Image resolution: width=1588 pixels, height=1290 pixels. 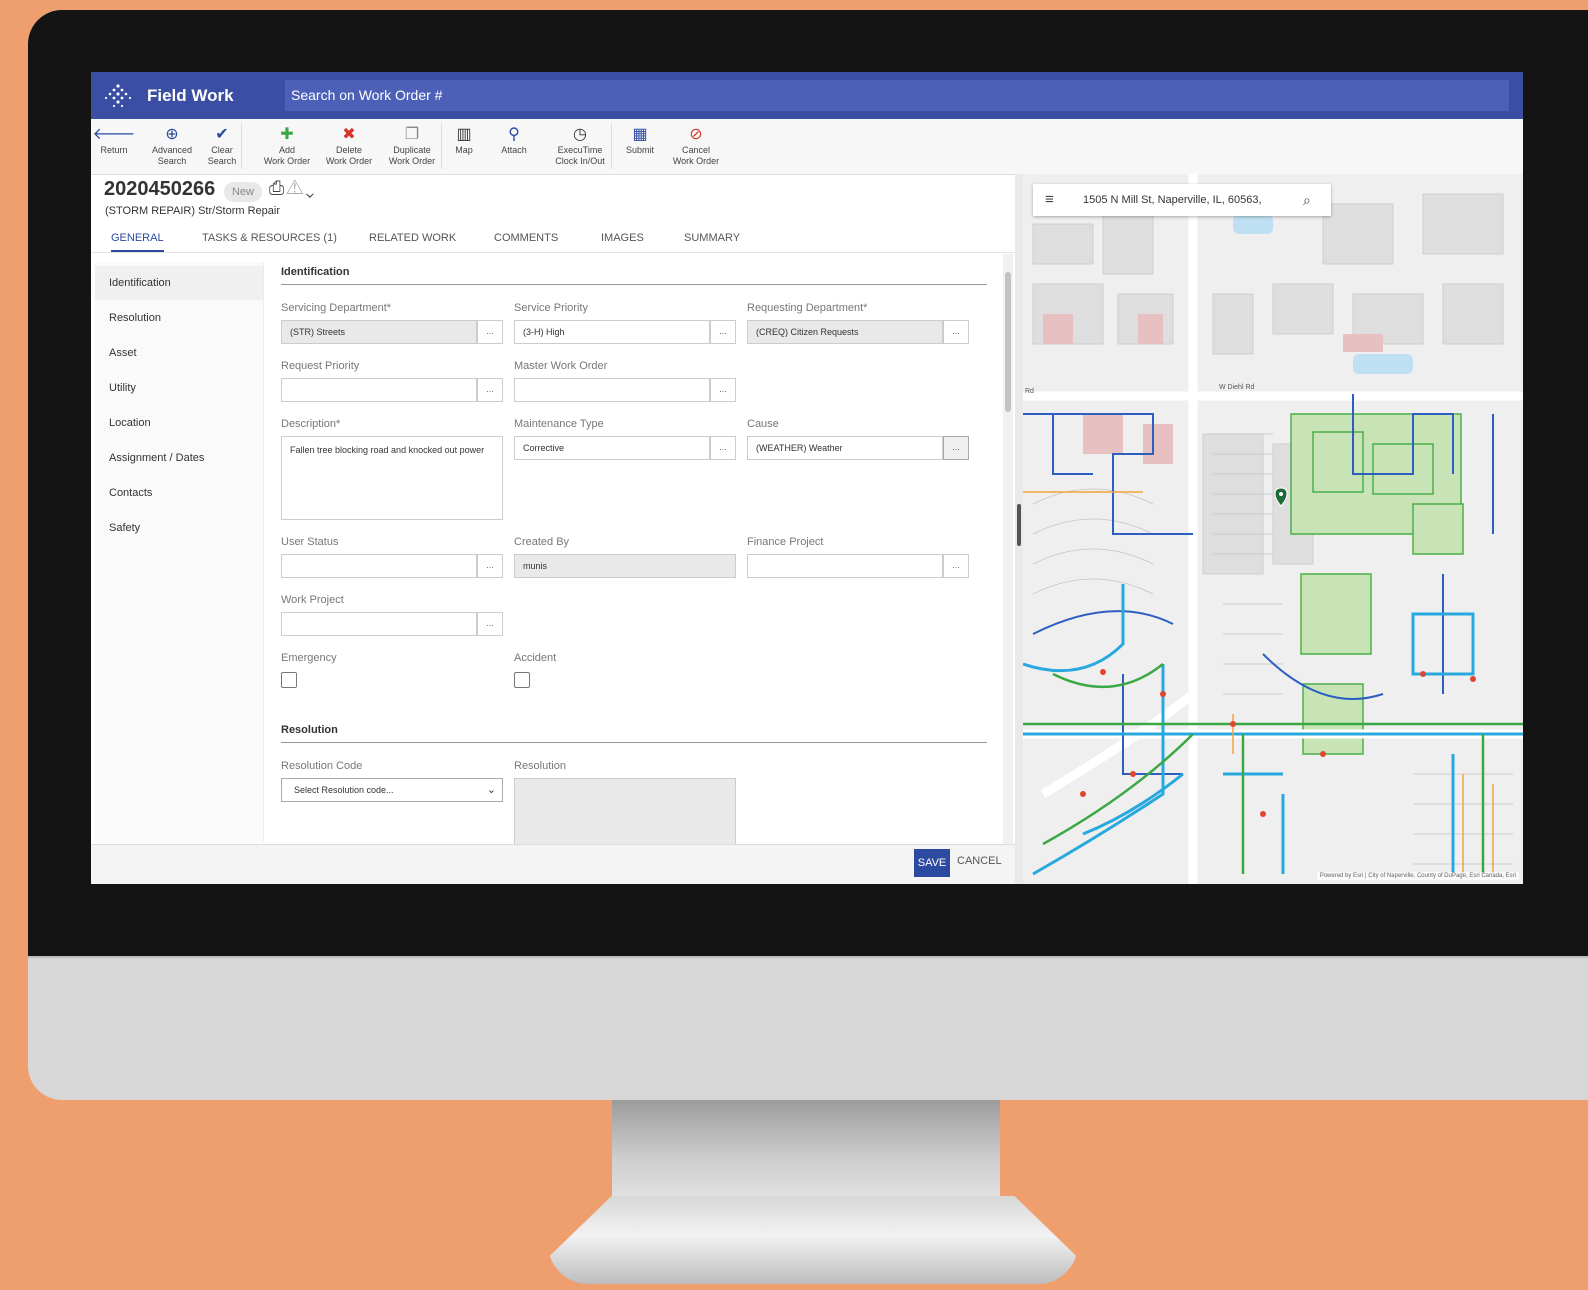 What do you see at coordinates (612, 390) in the screenshot?
I see `master-work-order-field` at bounding box center [612, 390].